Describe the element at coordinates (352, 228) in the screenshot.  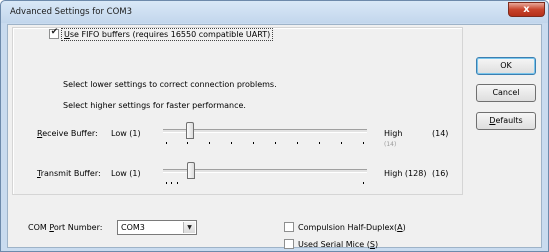
I see `half-duplex-label: Compulsion Half-Duplex(A)` at that location.